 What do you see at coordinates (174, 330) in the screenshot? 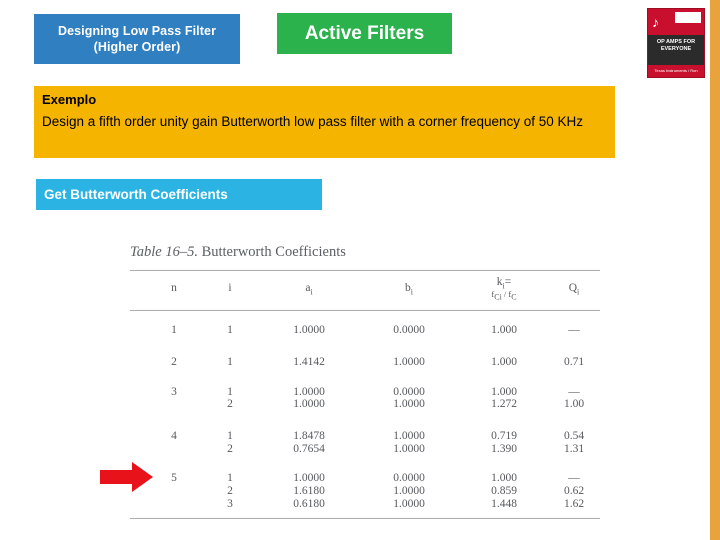
I see `table-cell-n: 1` at bounding box center [174, 330].